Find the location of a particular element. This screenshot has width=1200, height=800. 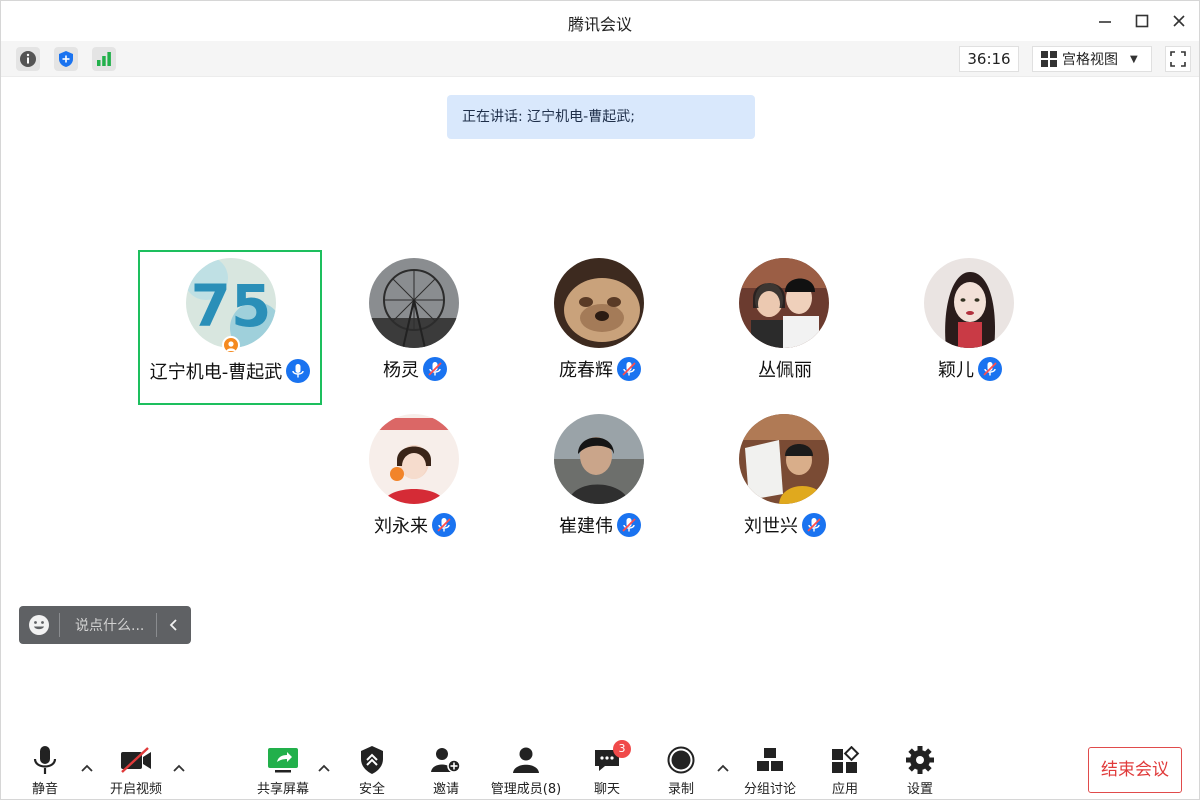

security-status-button is located at coordinates (66, 59).